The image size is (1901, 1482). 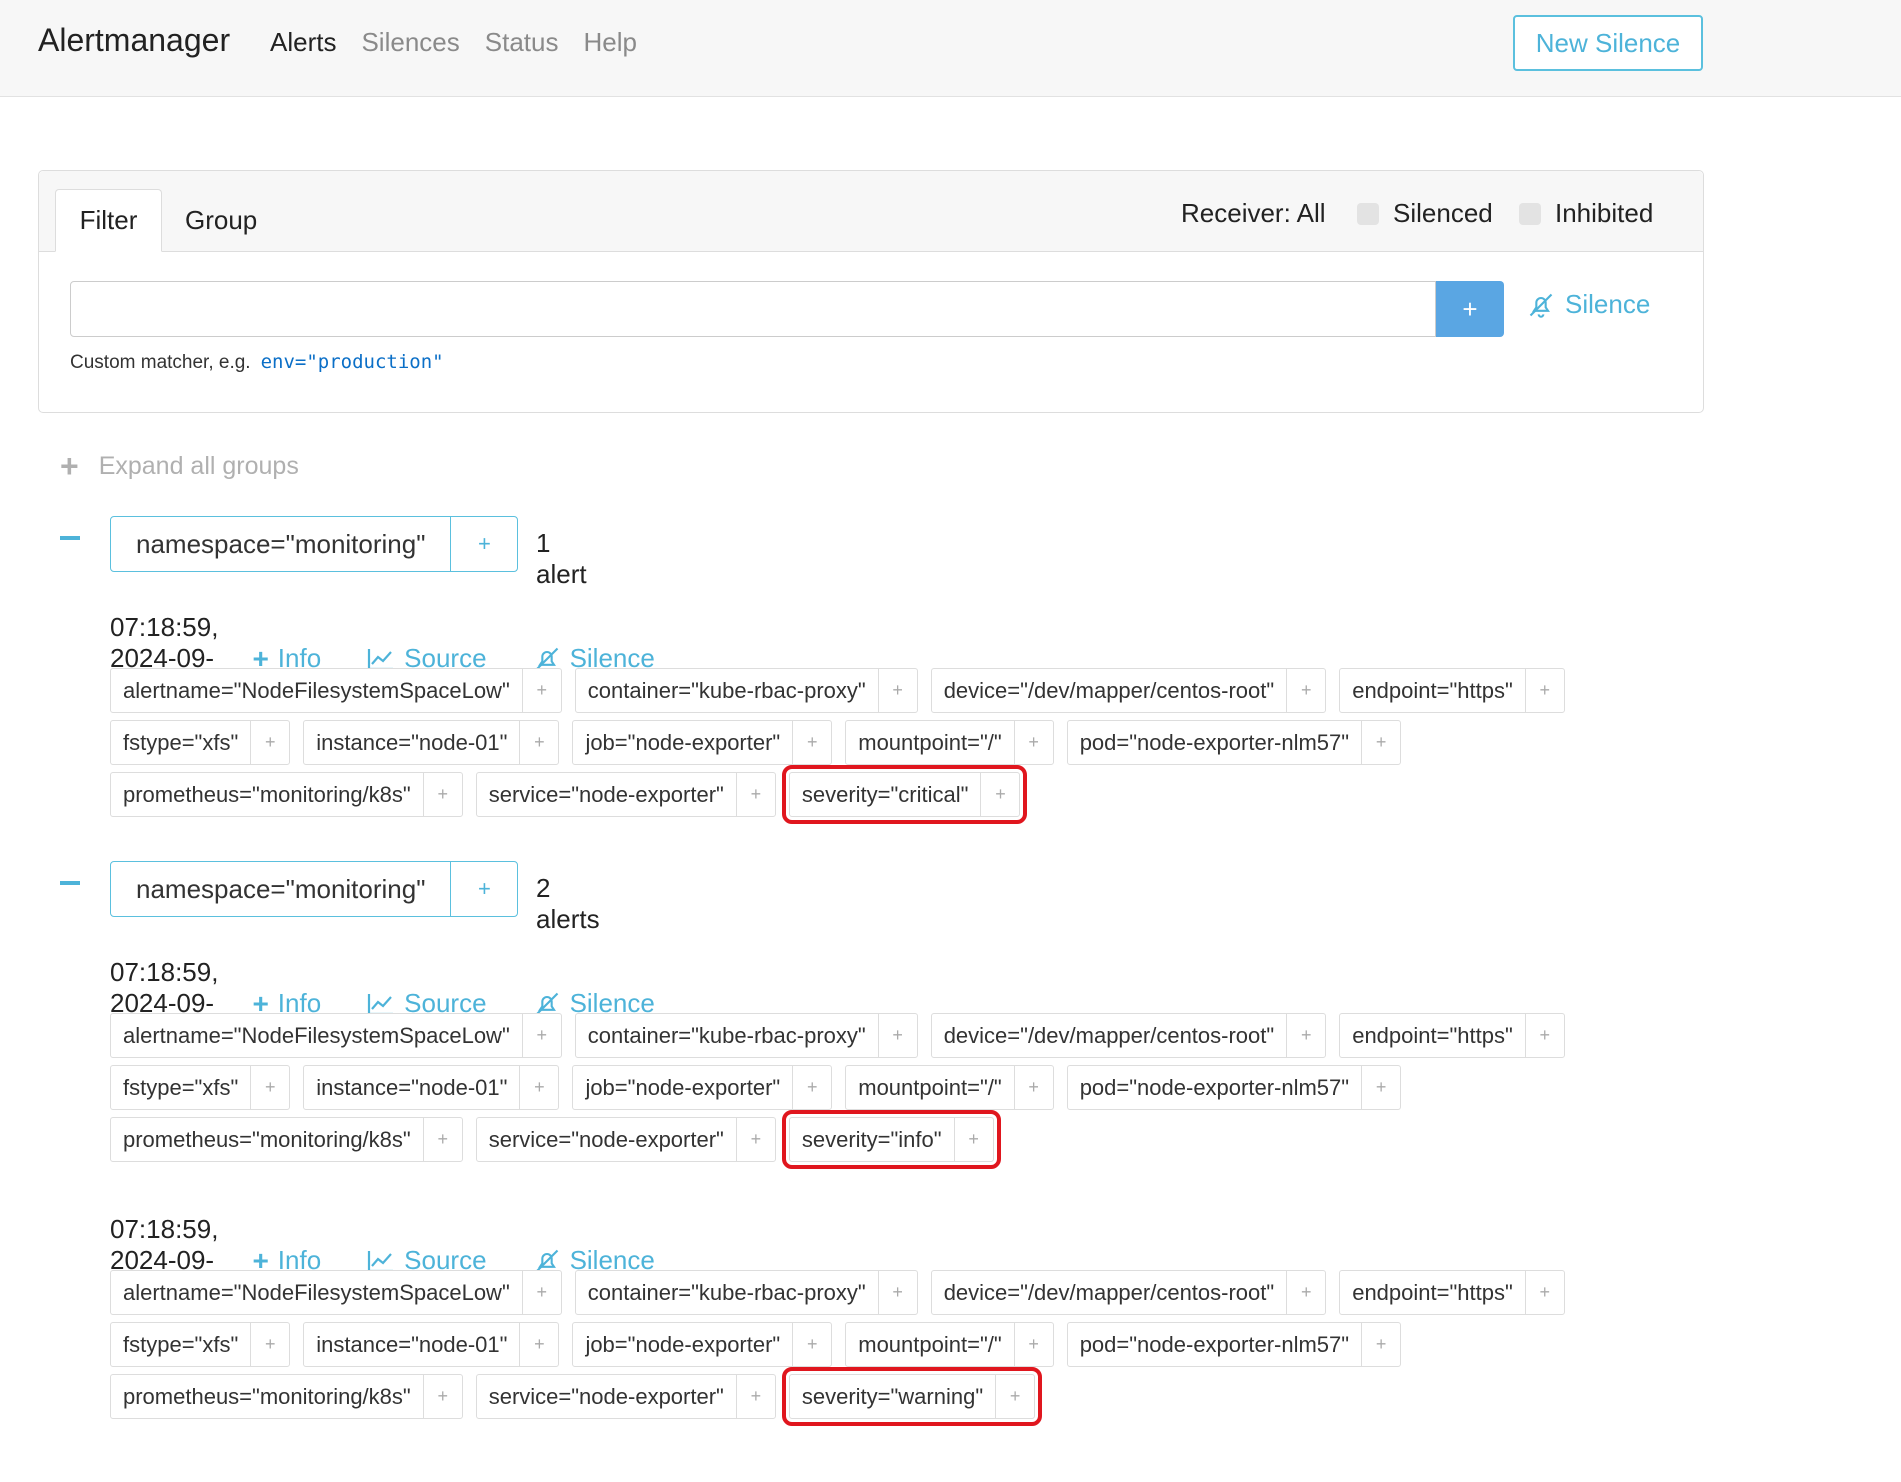 I want to click on label-chip: severity="info" +, so click(x=891, y=1139).